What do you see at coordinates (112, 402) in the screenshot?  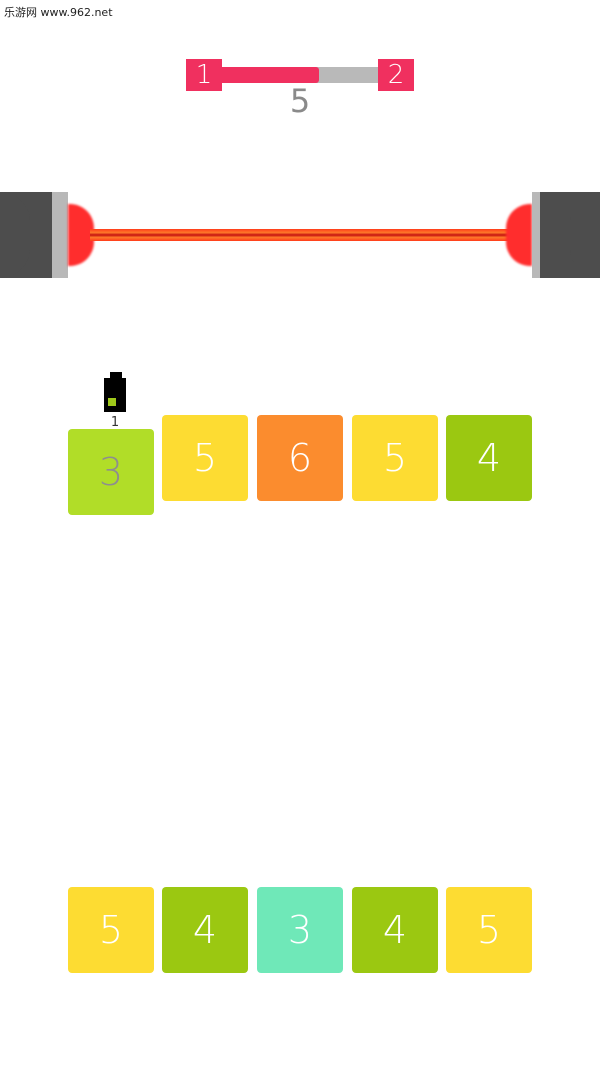 I see `battery-level` at bounding box center [112, 402].